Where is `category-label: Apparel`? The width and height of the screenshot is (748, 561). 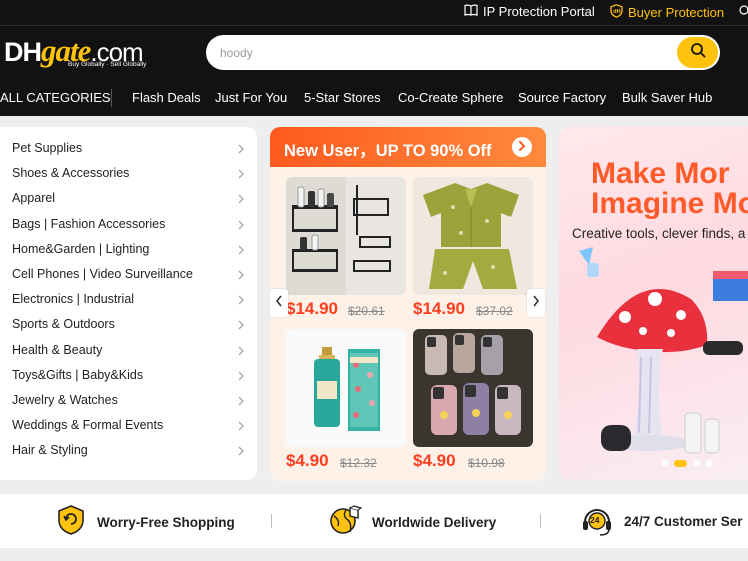
category-label: Apparel is located at coordinates (34, 198).